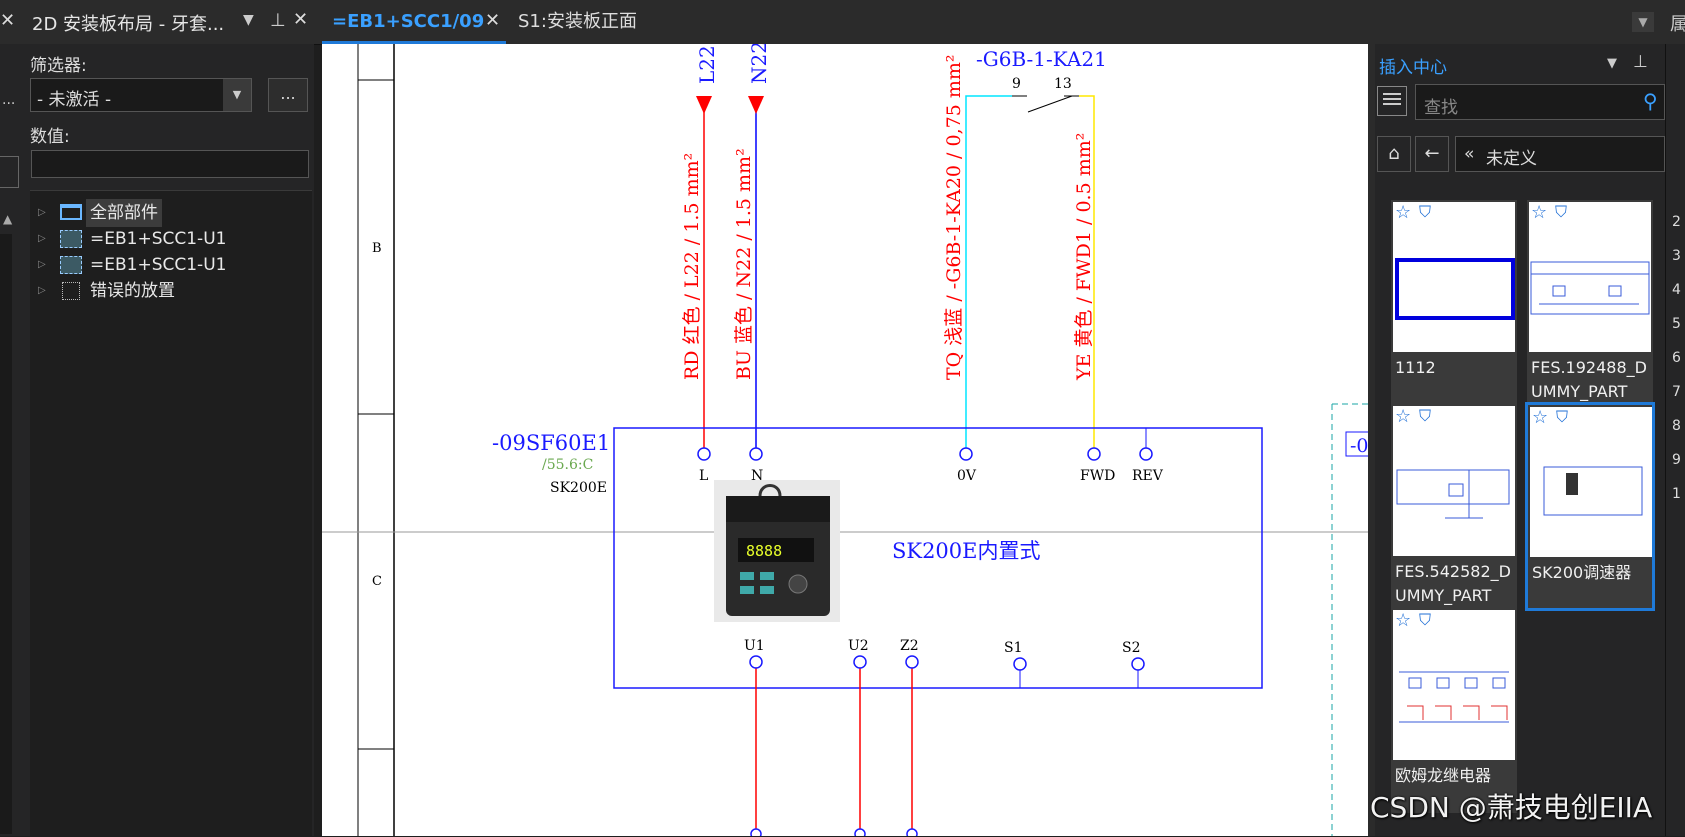 The height and width of the screenshot is (837, 1685). Describe the element at coordinates (492, 20) in the screenshot. I see `close-tab-icon: ✕` at that location.